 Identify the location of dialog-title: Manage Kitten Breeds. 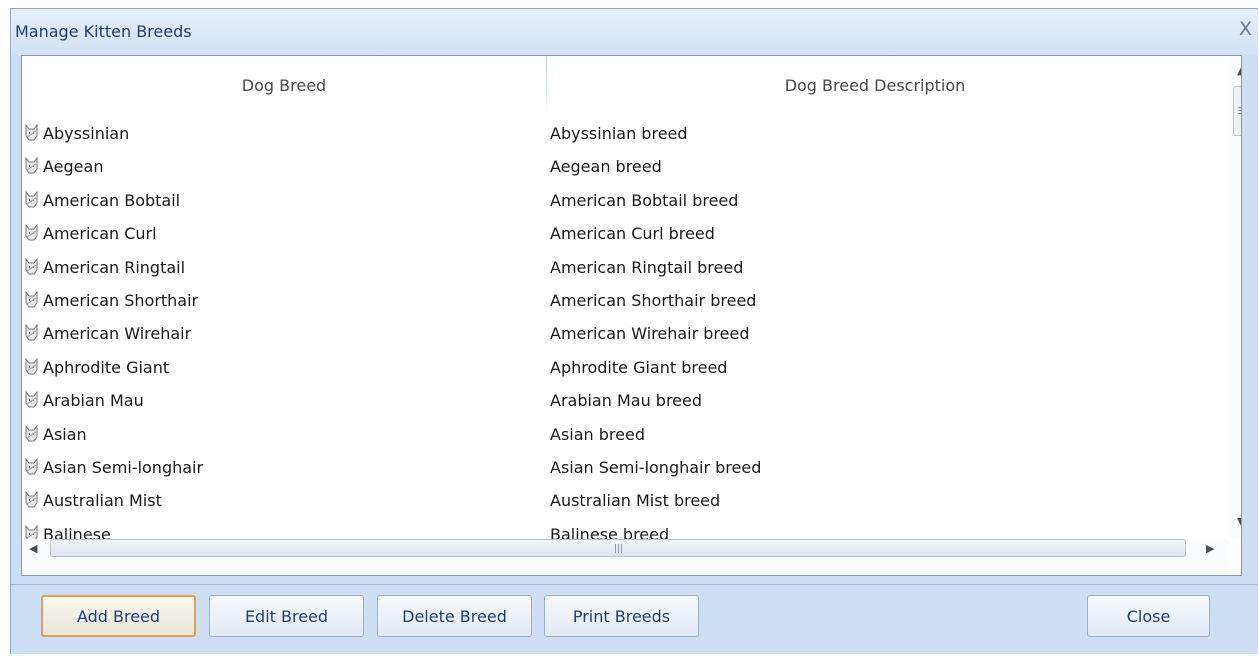
(103, 31).